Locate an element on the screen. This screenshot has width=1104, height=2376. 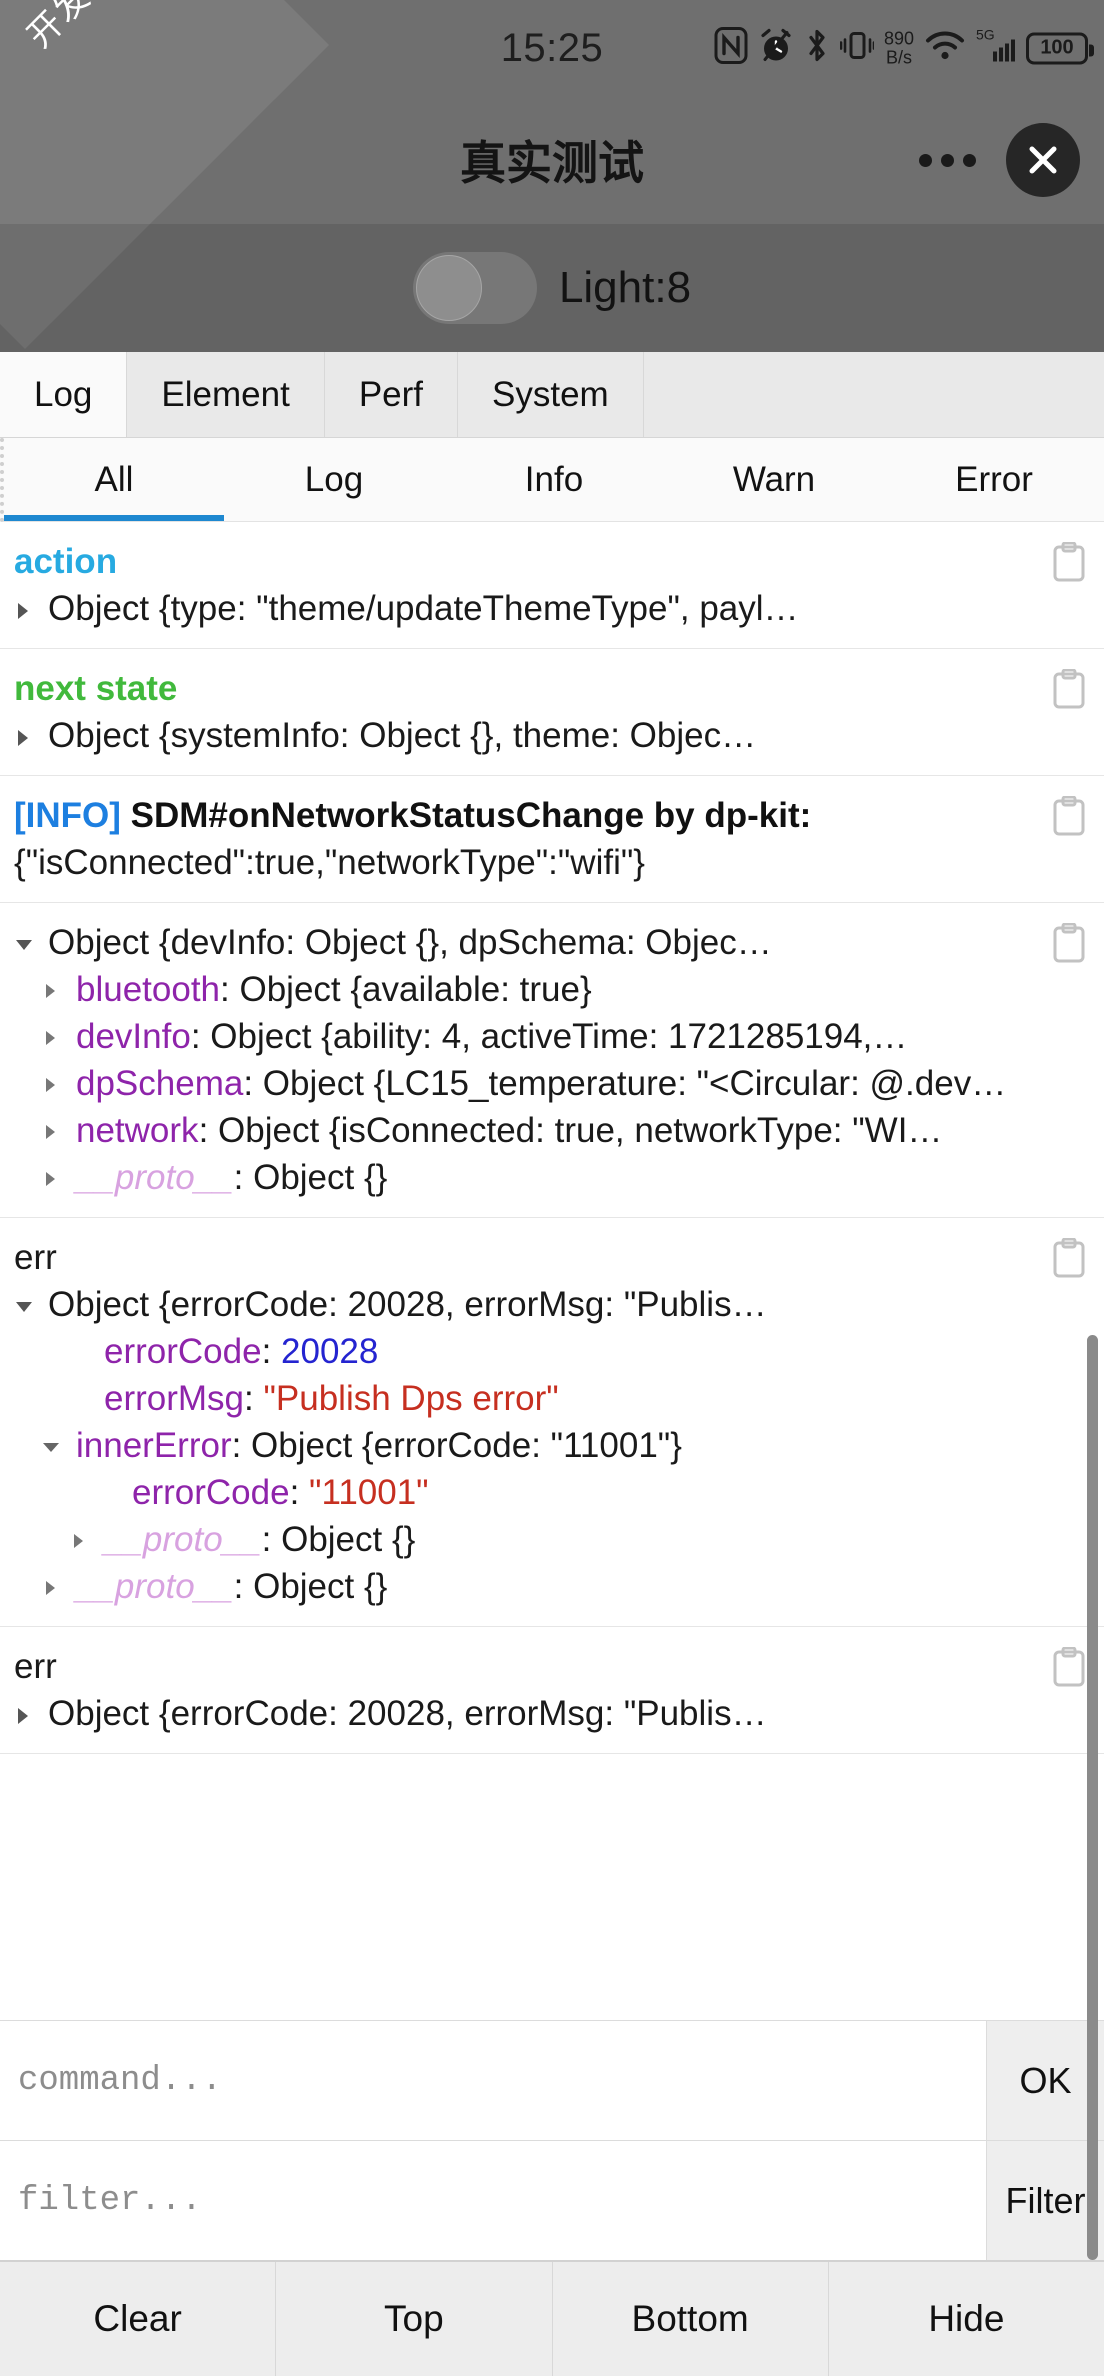
network-speed-value: 890 is located at coordinates (898, 38).